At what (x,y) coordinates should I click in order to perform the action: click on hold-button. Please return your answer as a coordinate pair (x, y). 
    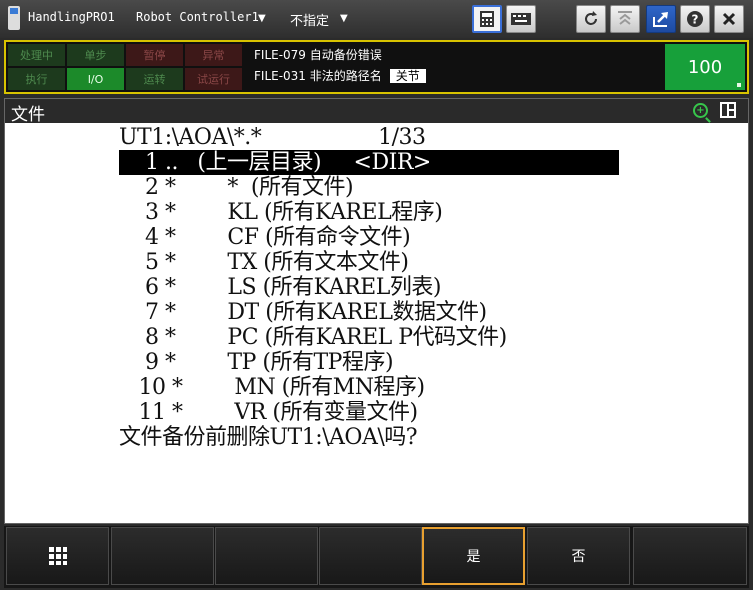
    Looking at the image, I should click on (625, 19).